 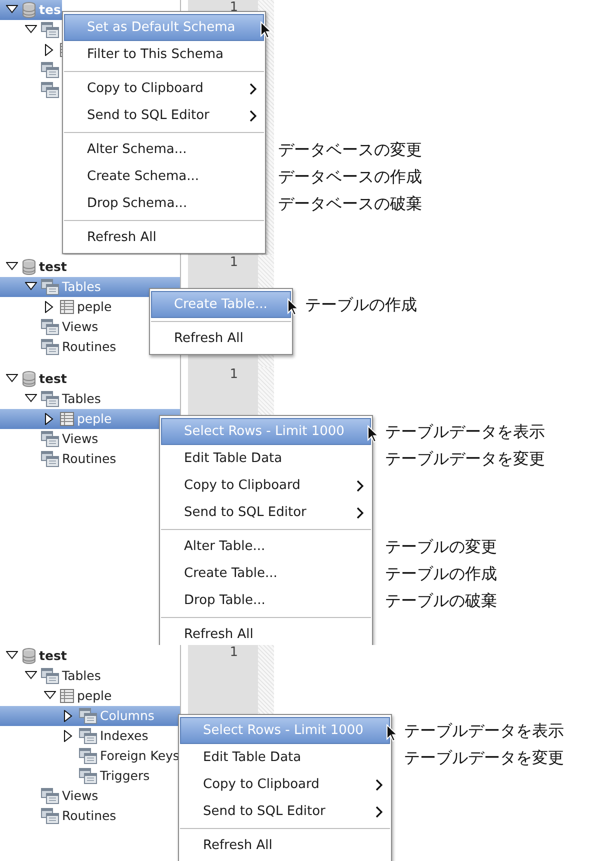 What do you see at coordinates (350, 203) in the screenshot?
I see `annotation-text: データベースの破棄` at bounding box center [350, 203].